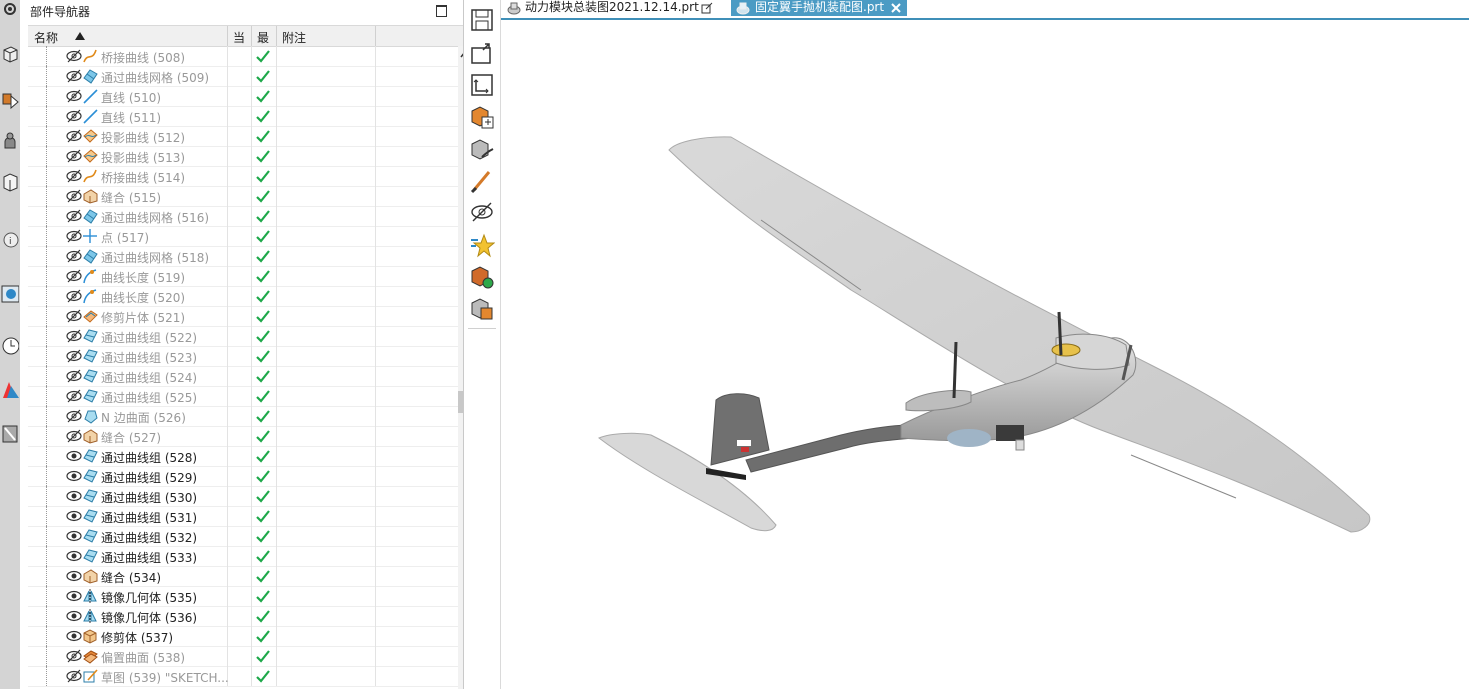 The height and width of the screenshot is (692, 1469). Describe the element at coordinates (10, 294) in the screenshot. I see `history-icon` at that location.